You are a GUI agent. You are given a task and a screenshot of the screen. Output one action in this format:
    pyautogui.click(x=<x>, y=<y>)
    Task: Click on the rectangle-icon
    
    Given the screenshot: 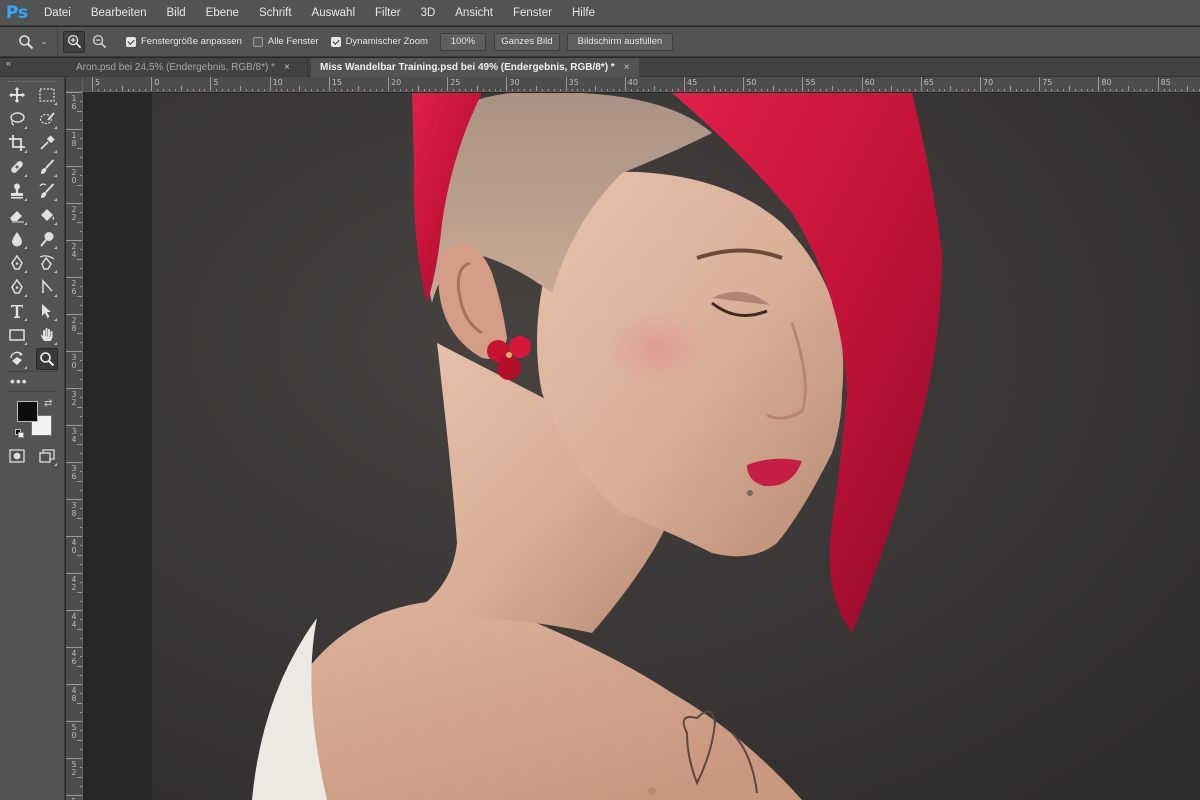 What is the action you would take?
    pyautogui.click(x=17, y=335)
    